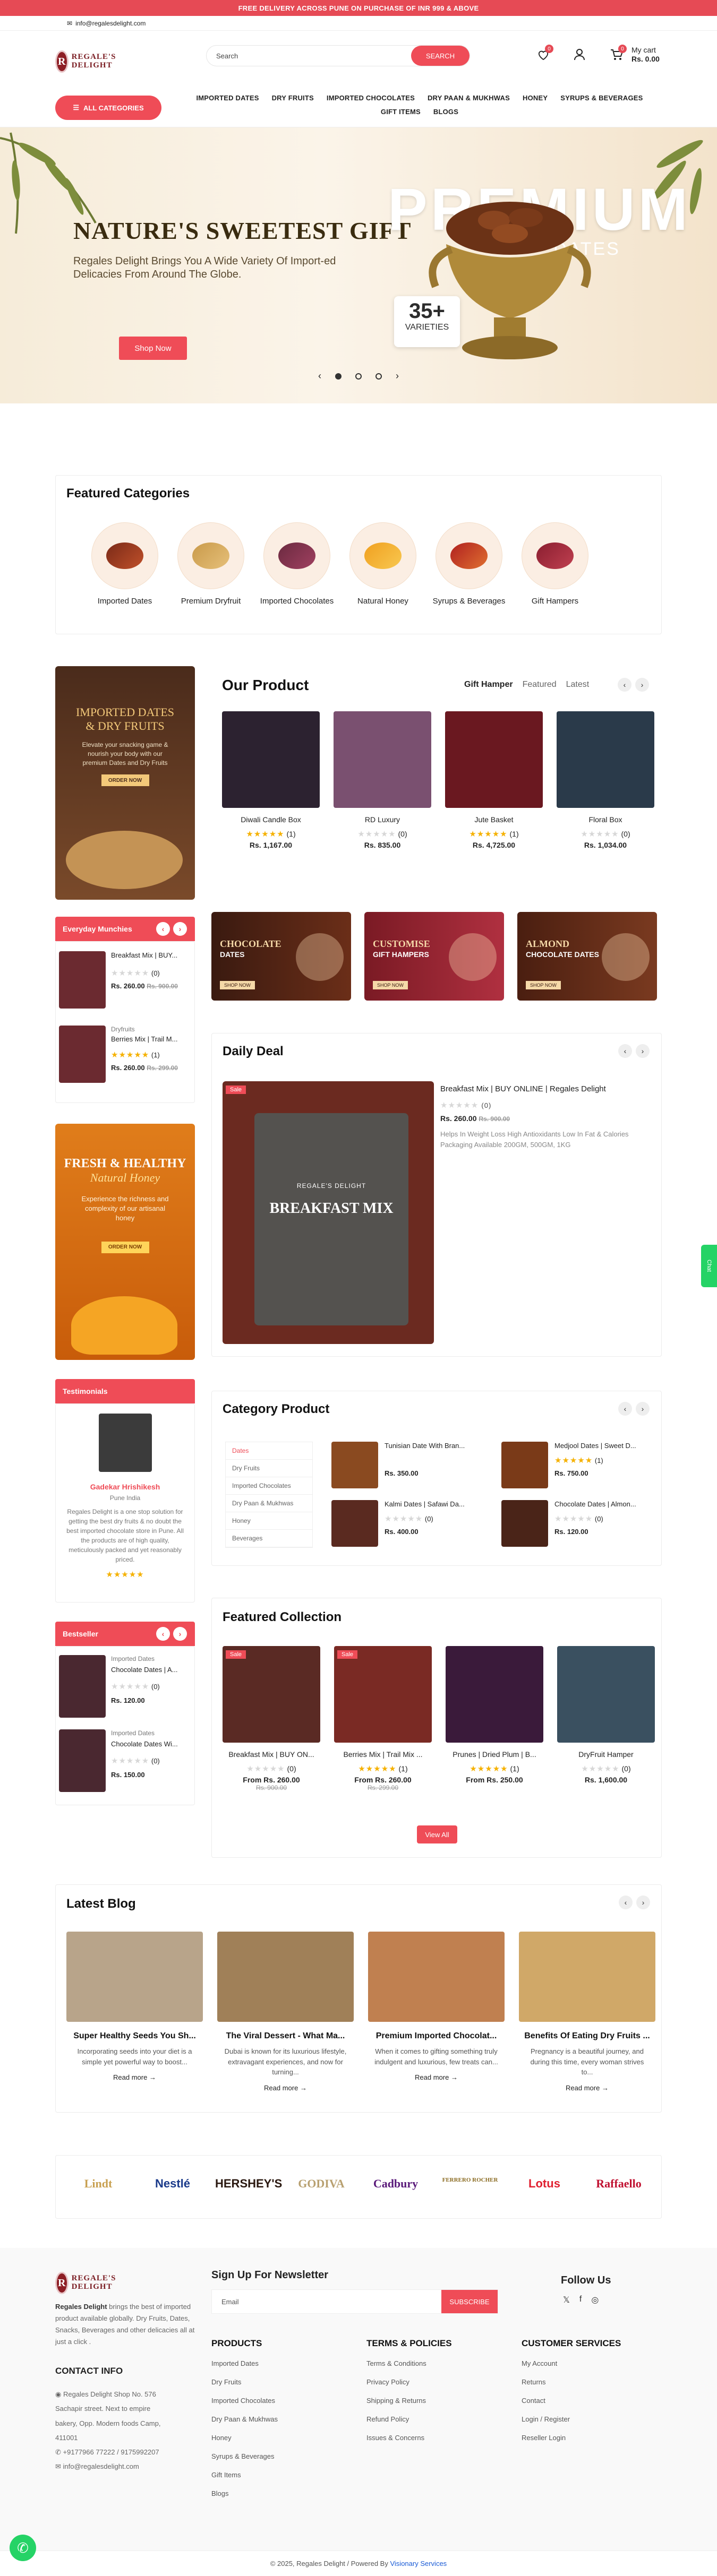 The width and height of the screenshot is (717, 2576). I want to click on top-email: ✉ info@regalesdelight.com, so click(106, 24).